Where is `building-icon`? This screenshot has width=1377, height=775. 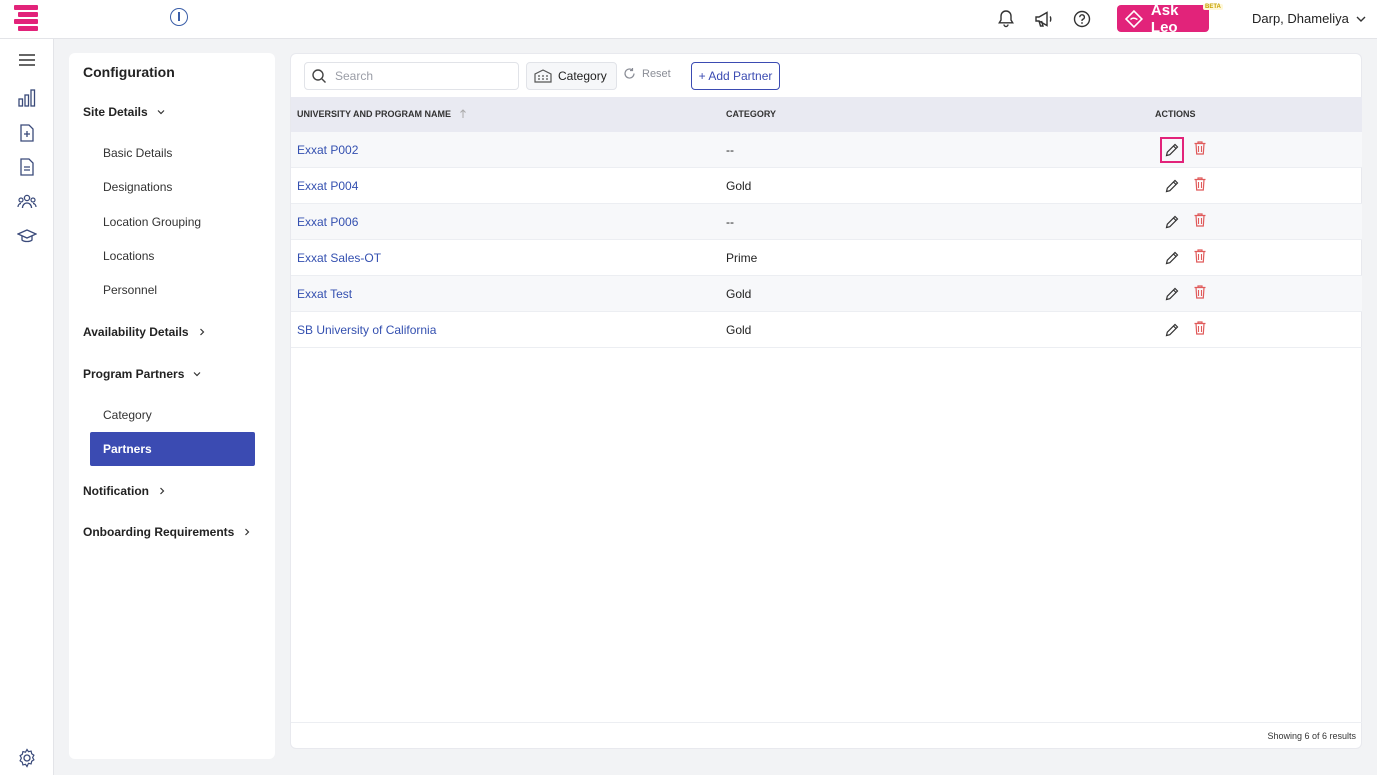 building-icon is located at coordinates (543, 76).